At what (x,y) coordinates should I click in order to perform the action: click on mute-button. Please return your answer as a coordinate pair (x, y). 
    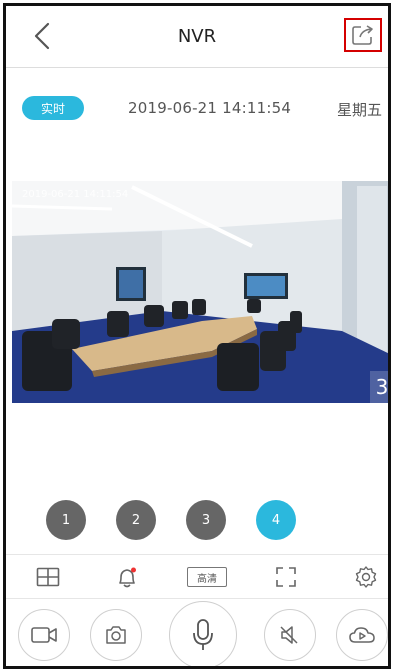
    Looking at the image, I should click on (290, 635).